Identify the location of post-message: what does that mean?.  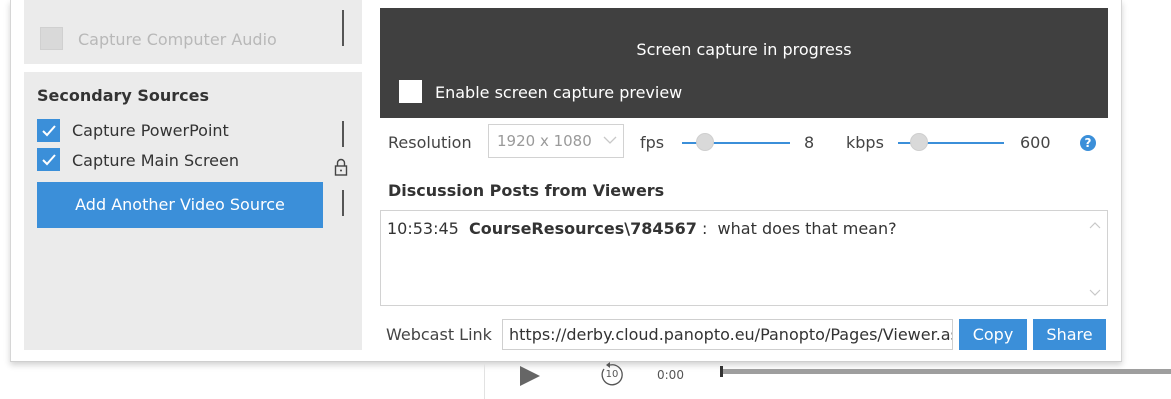
(807, 228).